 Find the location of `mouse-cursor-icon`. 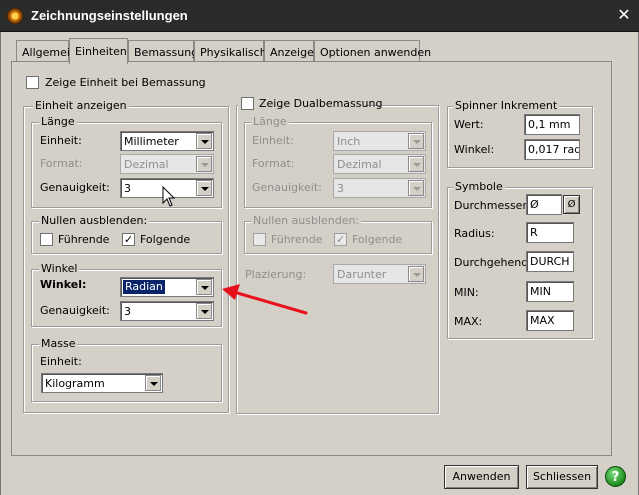

mouse-cursor-icon is located at coordinates (169, 196).